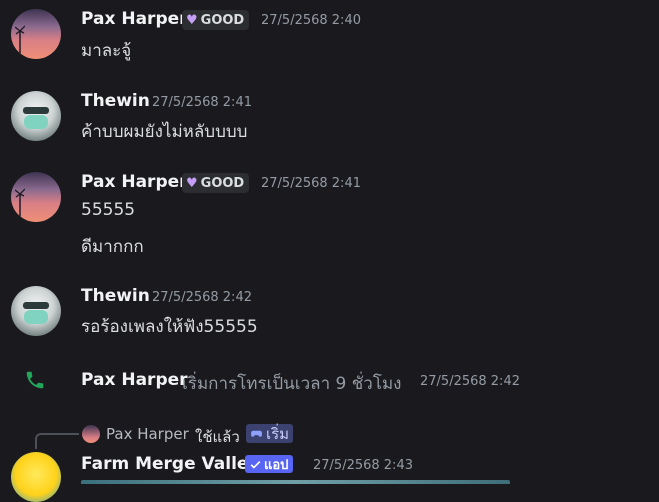 Image resolution: width=659 pixels, height=502 pixels. Describe the element at coordinates (164, 132) in the screenshot. I see `message-text: ค้าบบผมยังไม่หลับบบบ` at that location.